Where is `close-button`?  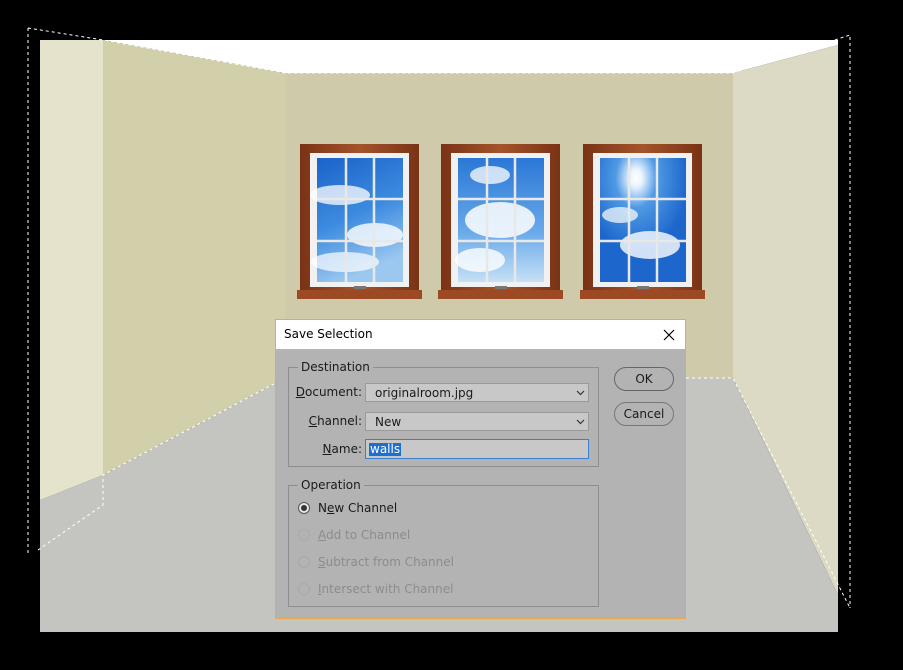 close-button is located at coordinates (669, 334).